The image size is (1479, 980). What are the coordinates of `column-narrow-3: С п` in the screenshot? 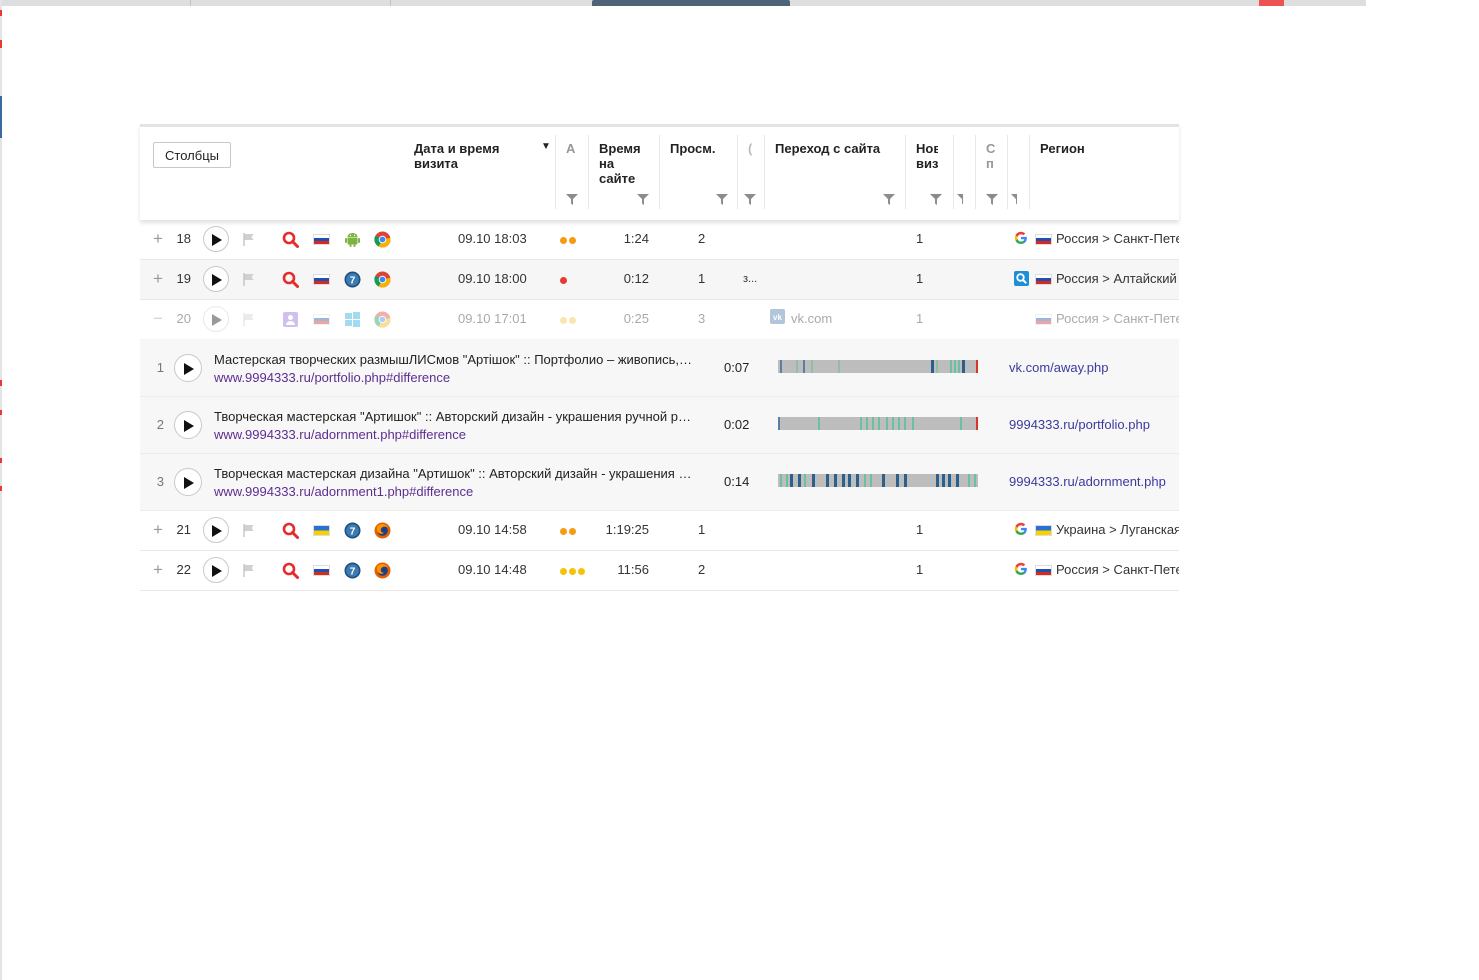 It's located at (992, 172).